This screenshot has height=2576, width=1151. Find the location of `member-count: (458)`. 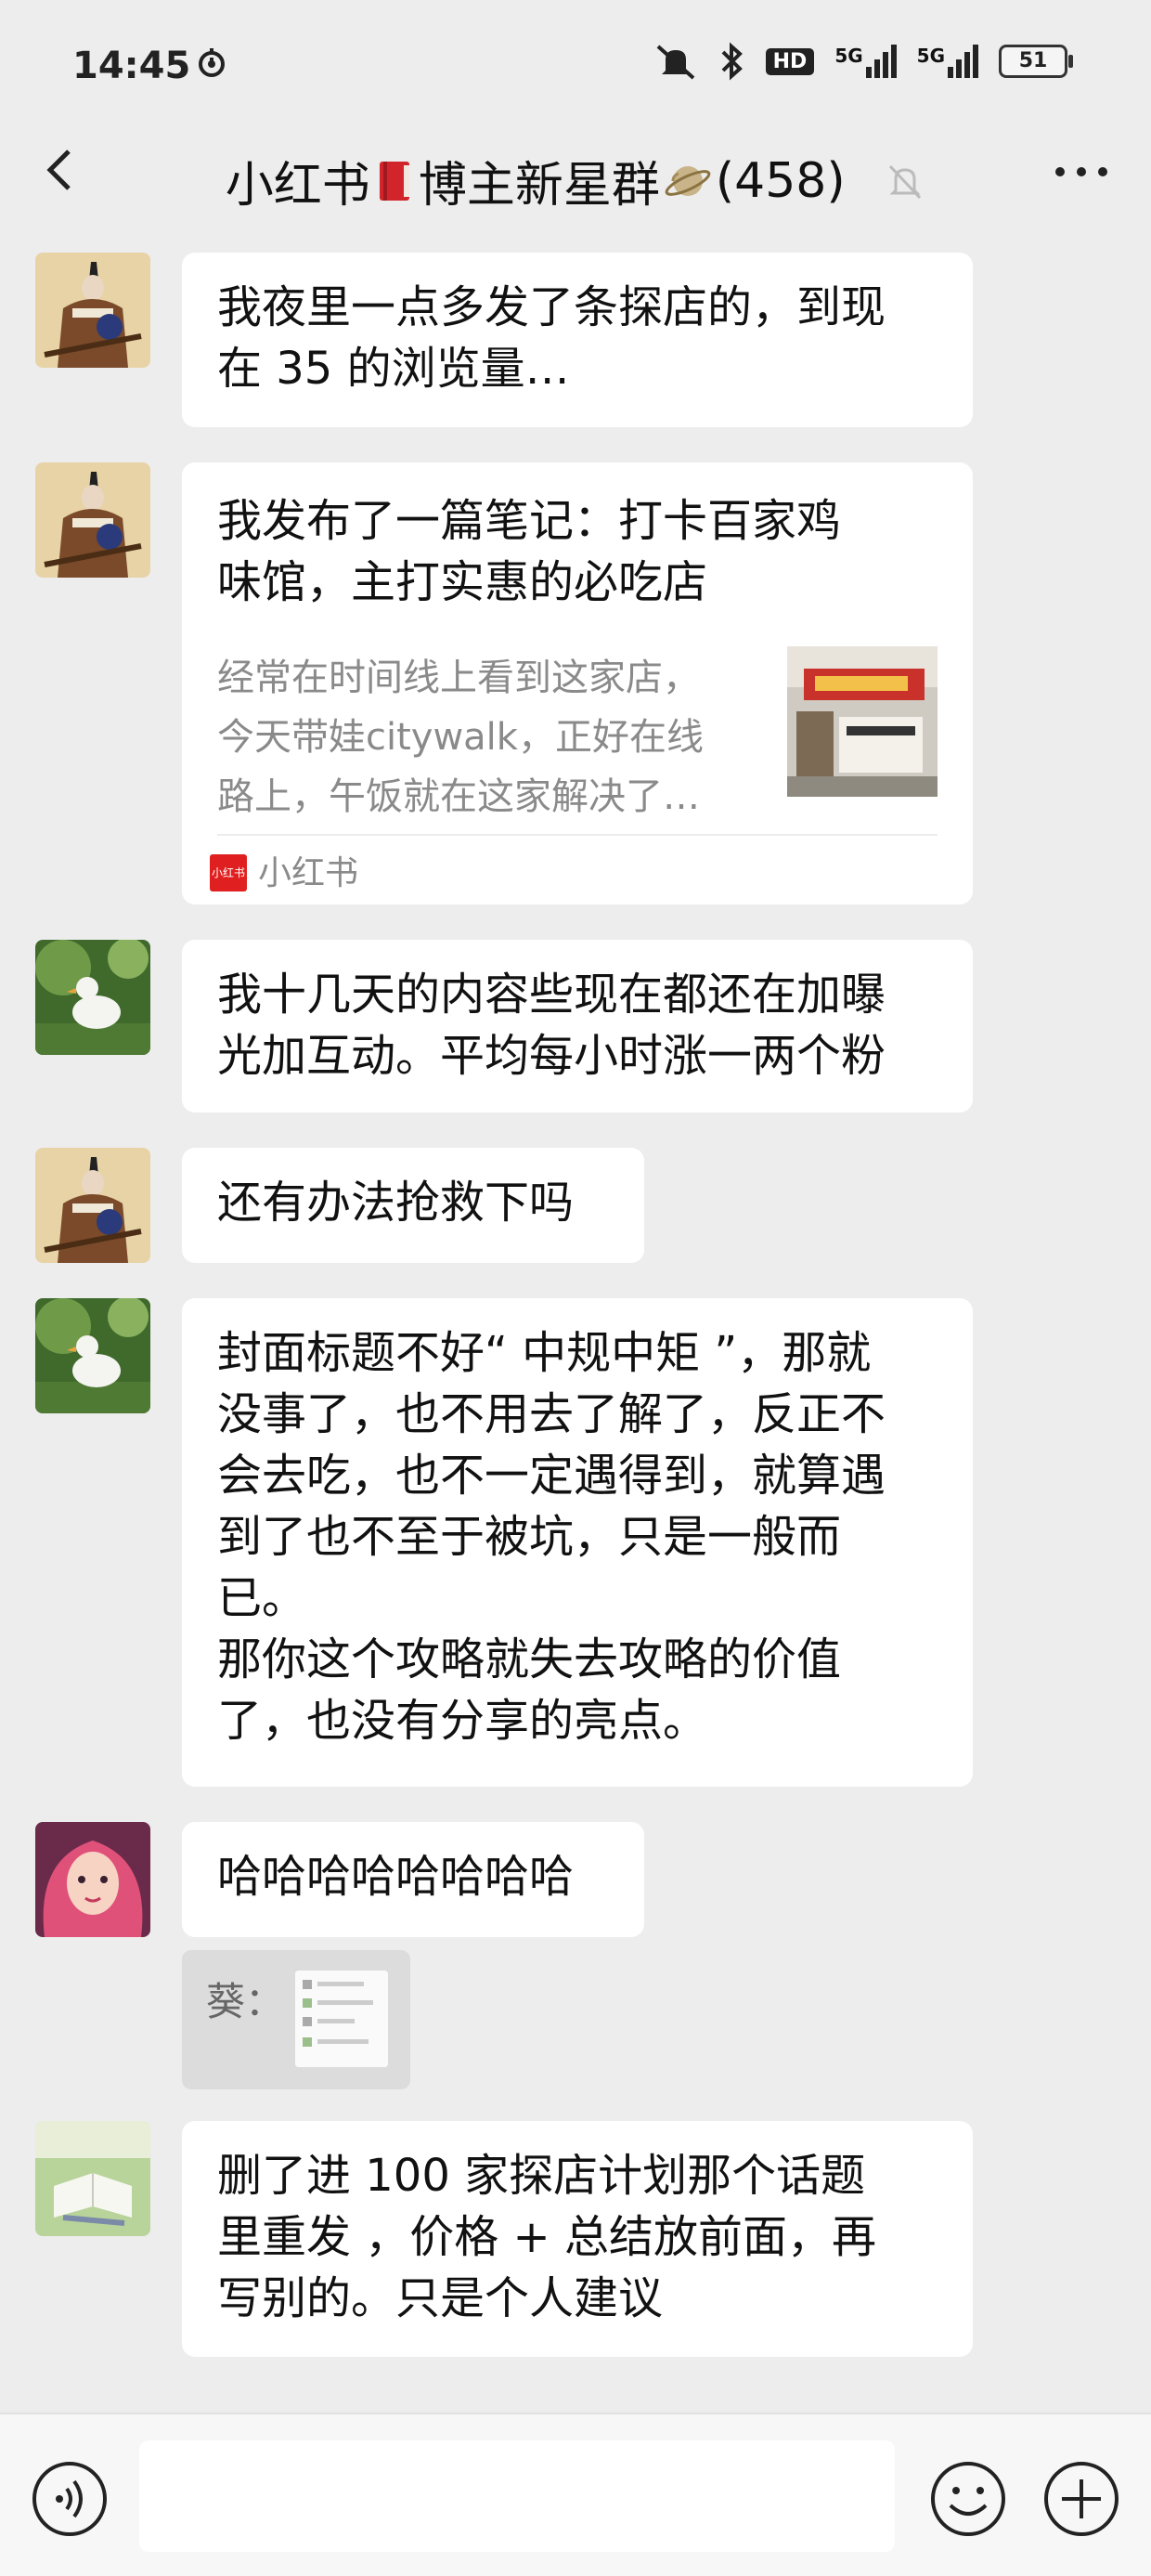

member-count: (458) is located at coordinates (780, 180).